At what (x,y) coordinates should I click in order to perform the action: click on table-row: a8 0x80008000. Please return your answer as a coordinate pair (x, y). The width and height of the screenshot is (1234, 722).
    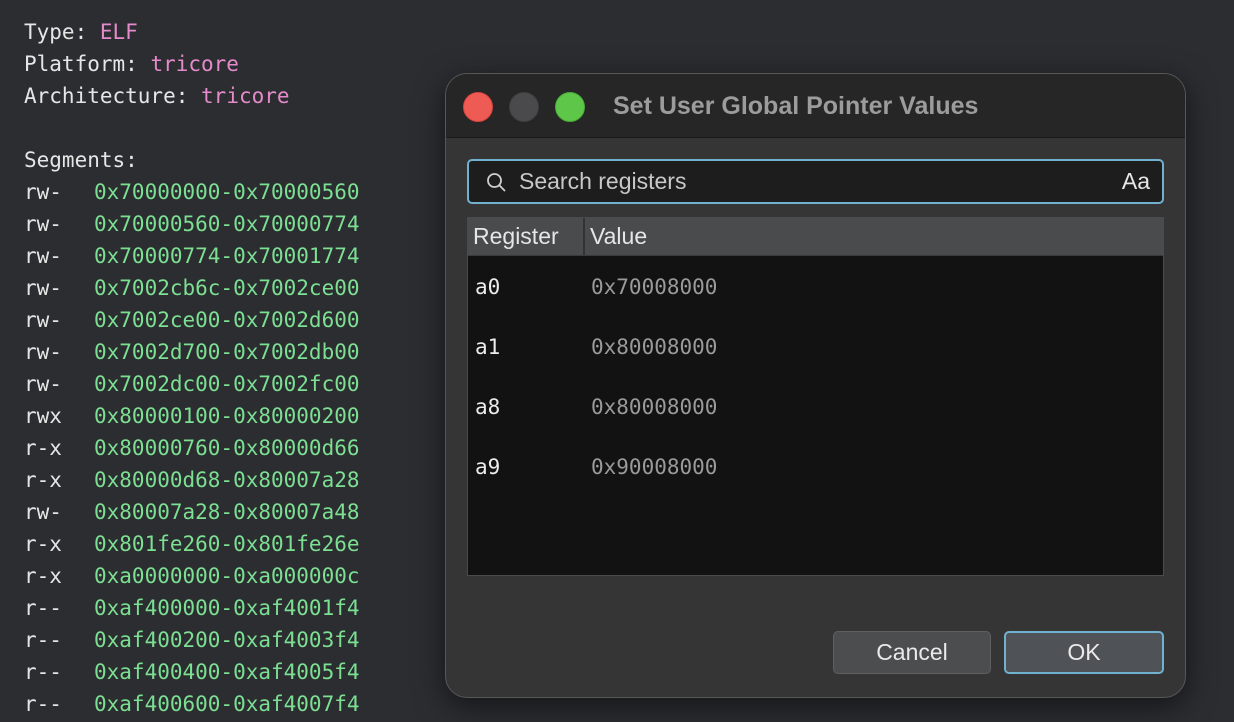
    Looking at the image, I should click on (815, 407).